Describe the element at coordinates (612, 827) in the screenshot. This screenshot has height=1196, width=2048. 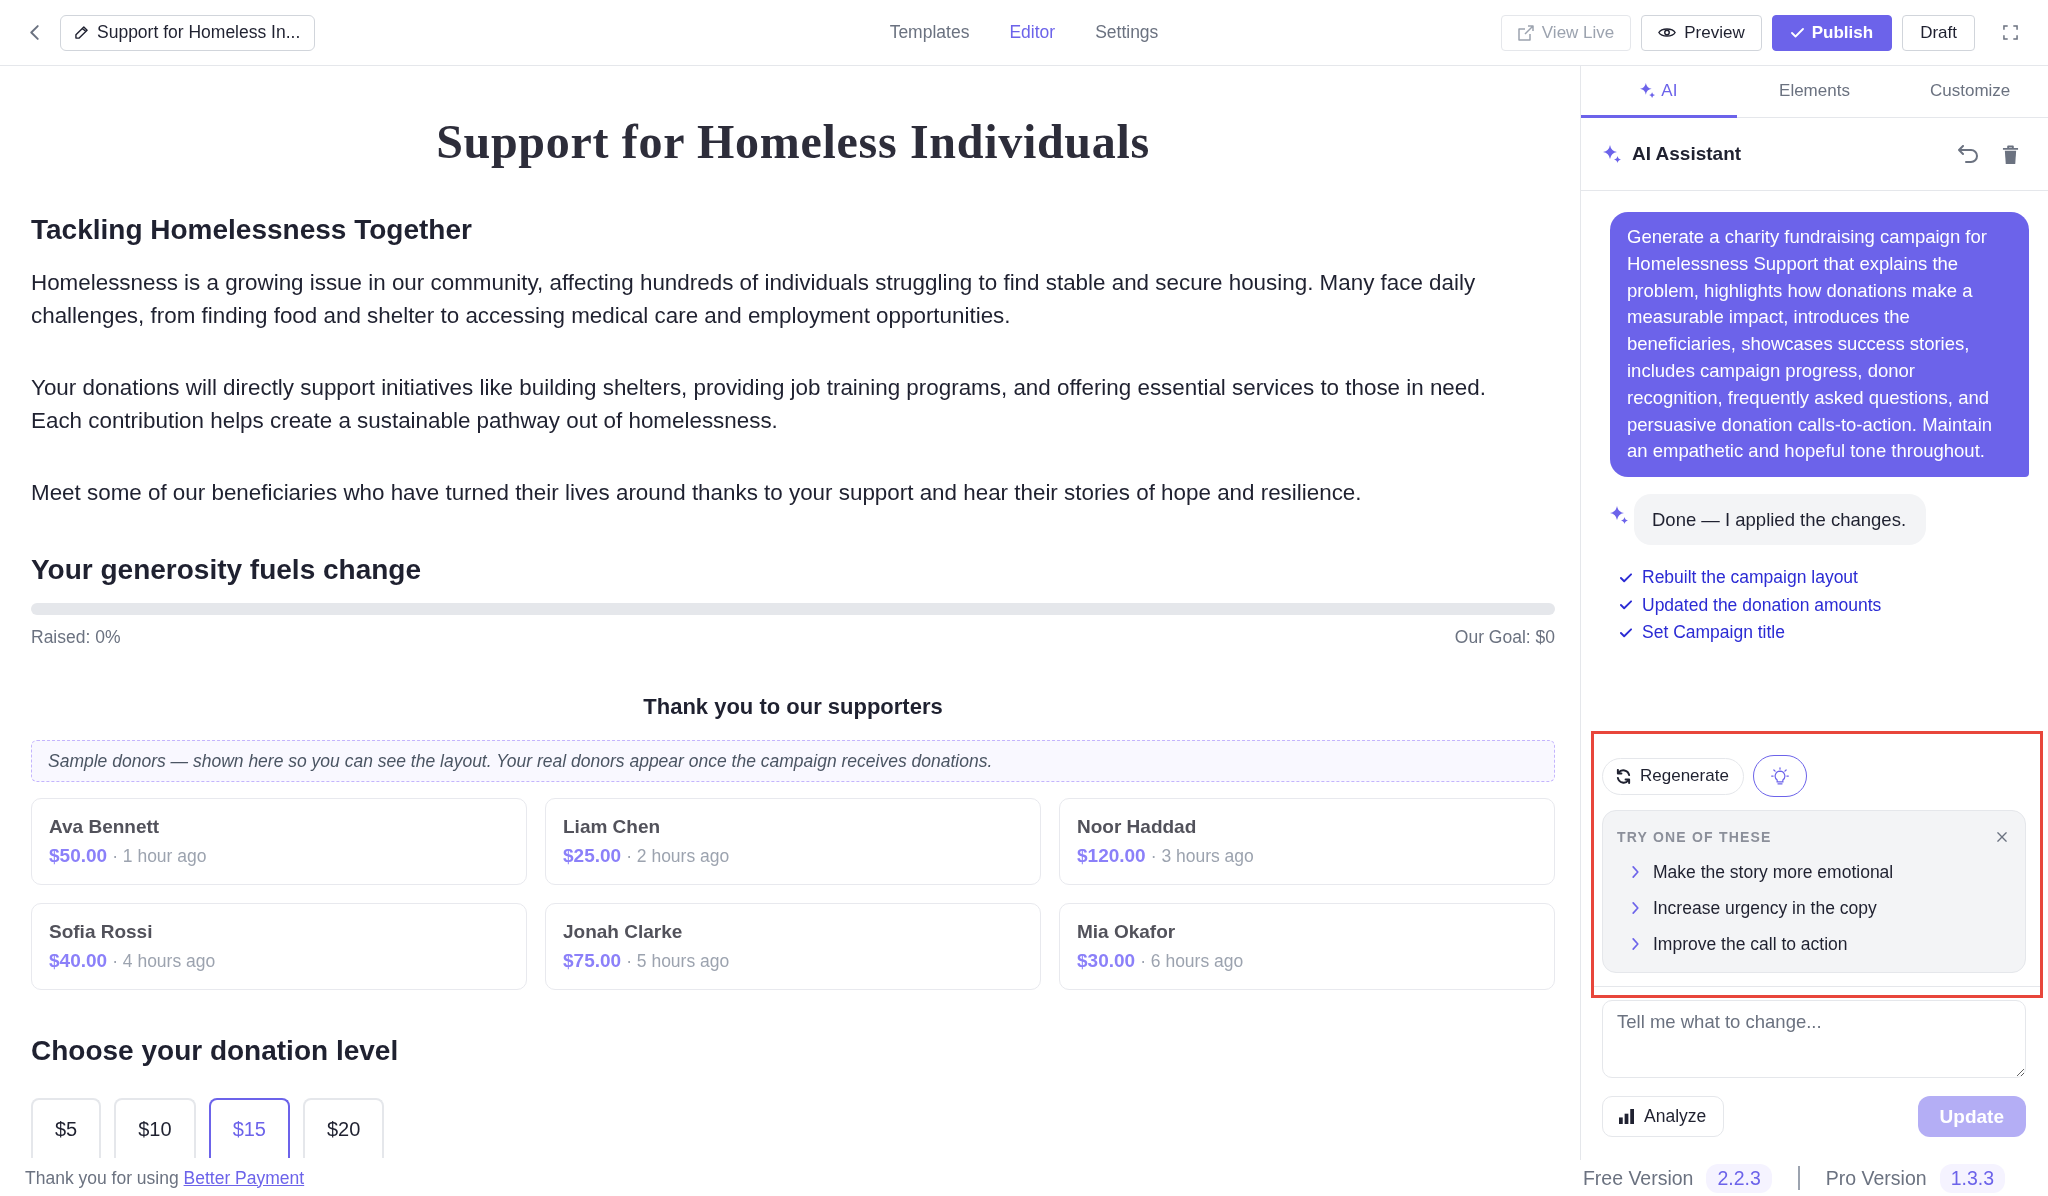
I see `donor-name: Liam Chen` at that location.